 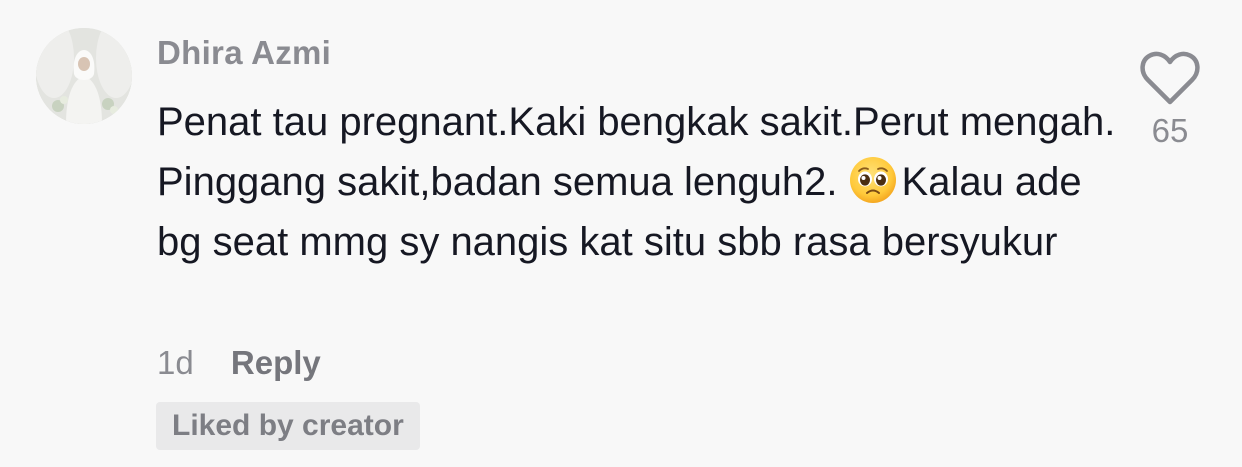 What do you see at coordinates (276, 362) in the screenshot?
I see `reply-button: Reply` at bounding box center [276, 362].